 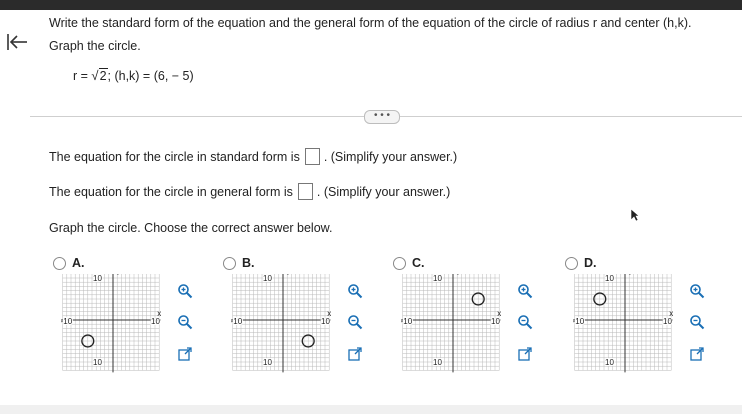 What do you see at coordinates (590, 263) in the screenshot?
I see `choice-label: D.` at bounding box center [590, 263].